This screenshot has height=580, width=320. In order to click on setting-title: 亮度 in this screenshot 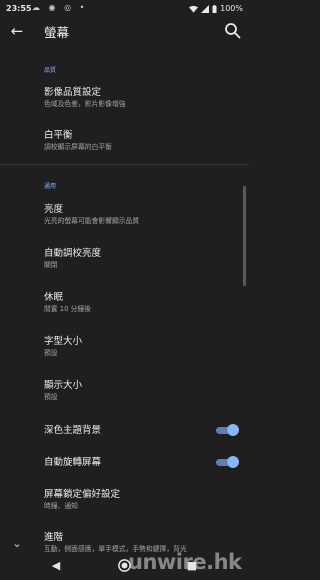, I will do `click(54, 209)`.